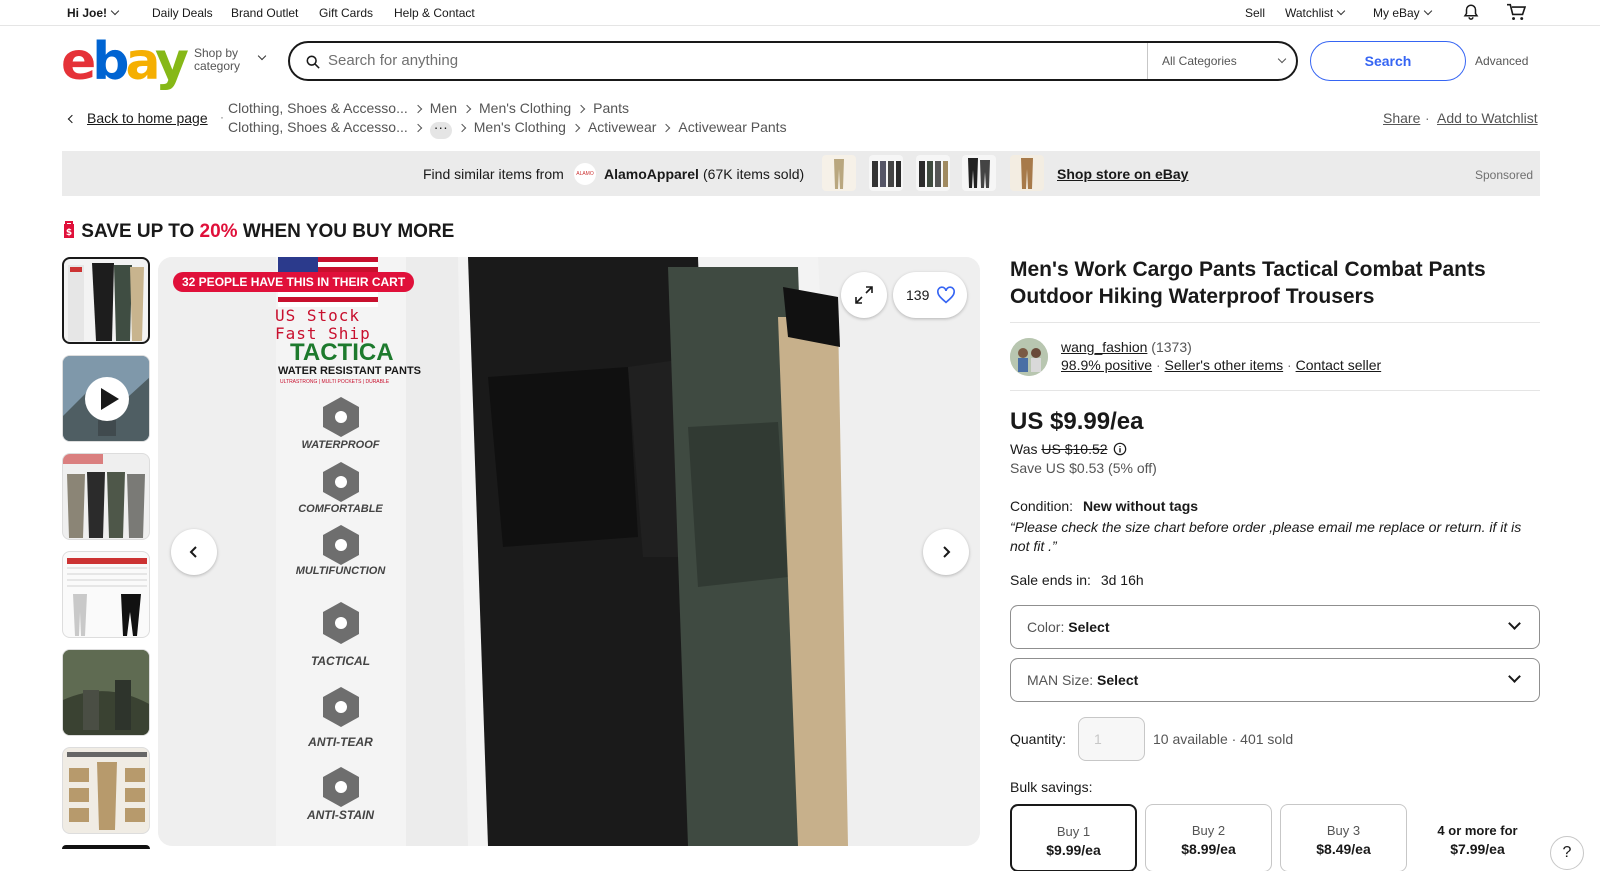  I want to click on bulk-option-2: Buy 2 $8.99/ea, so click(1208, 837).